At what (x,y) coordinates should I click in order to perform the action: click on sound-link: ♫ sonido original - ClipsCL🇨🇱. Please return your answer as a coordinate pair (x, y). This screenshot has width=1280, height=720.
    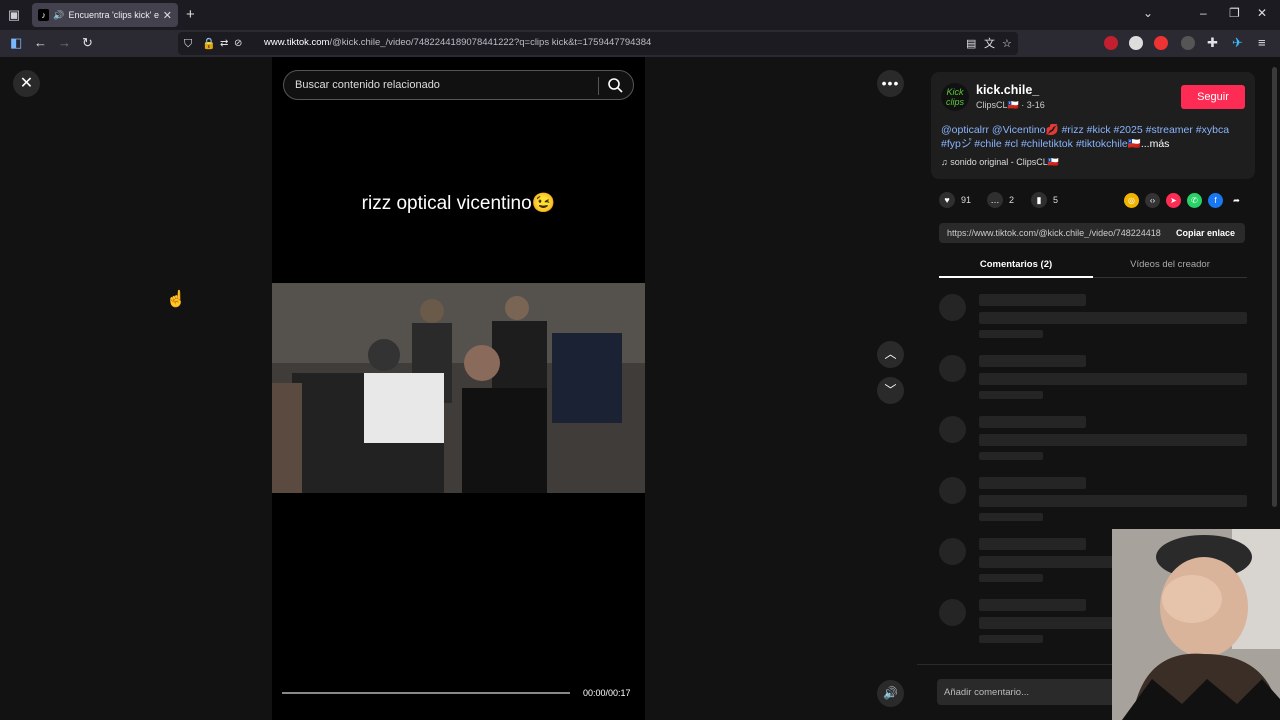
    Looking at the image, I should click on (1000, 162).